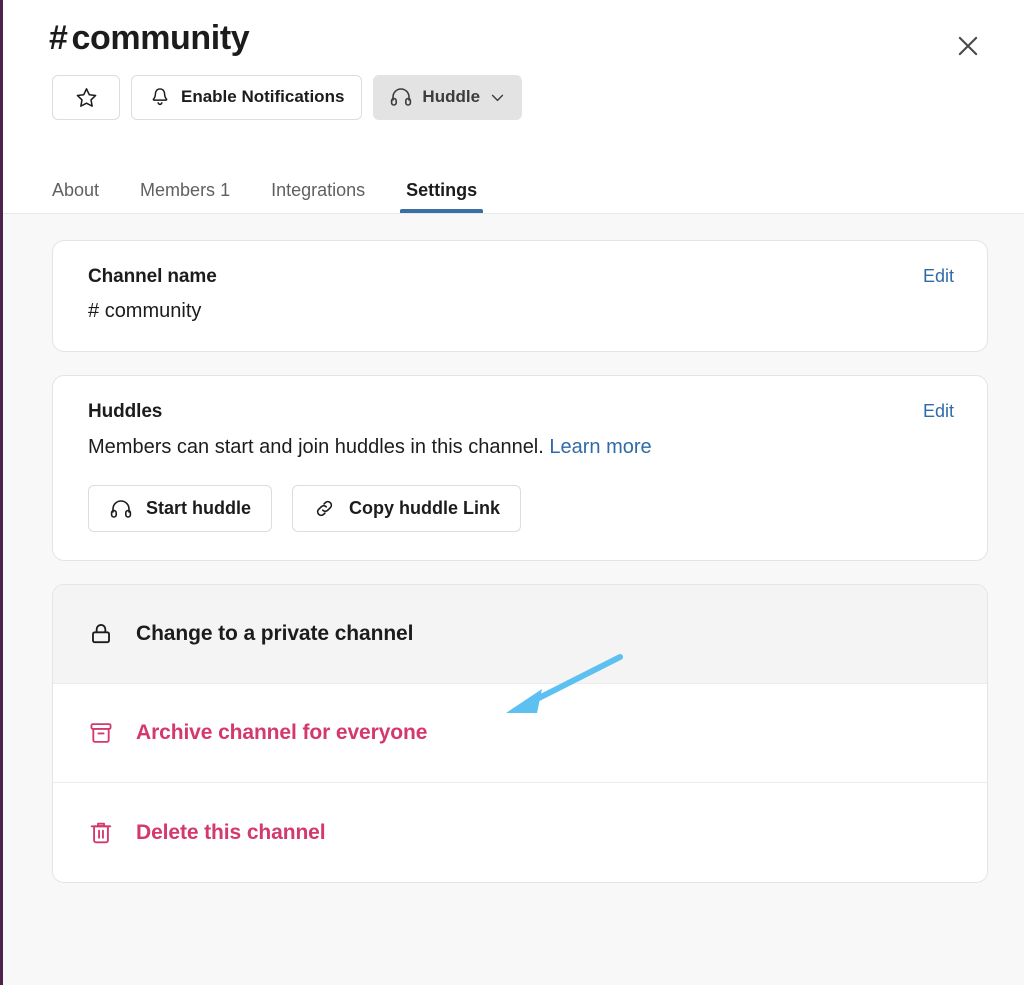 The width and height of the screenshot is (1024, 985). What do you see at coordinates (520, 634) in the screenshot?
I see `change-to-private-channel-row: Change to a private channel` at bounding box center [520, 634].